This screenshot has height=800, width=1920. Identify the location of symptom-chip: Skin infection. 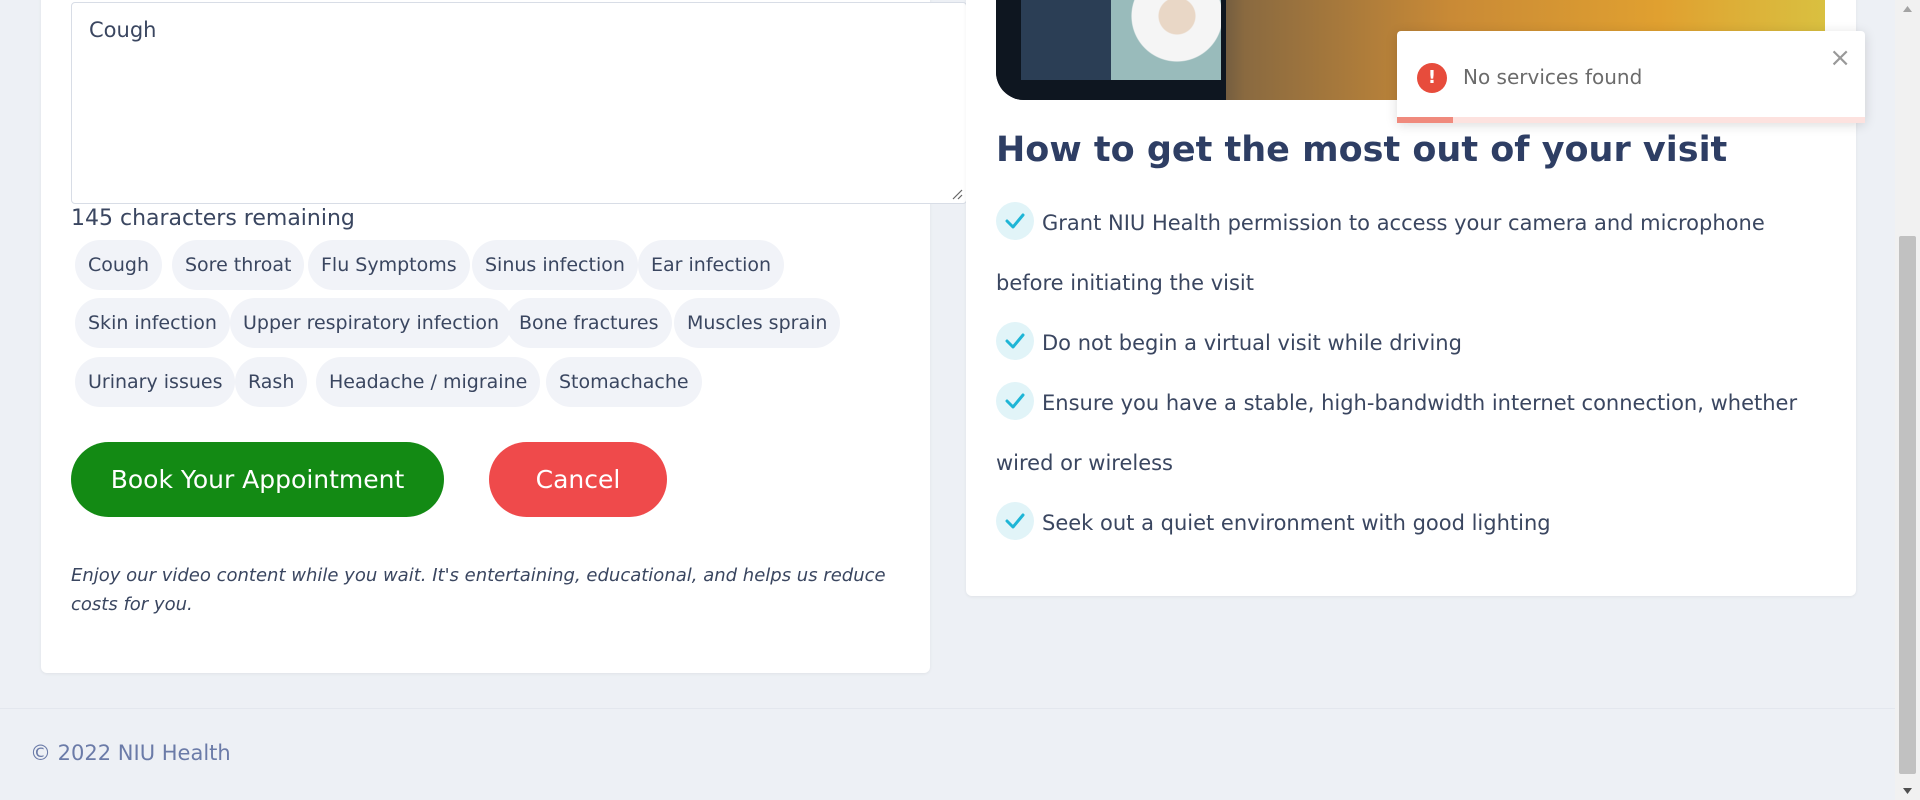
(152, 323).